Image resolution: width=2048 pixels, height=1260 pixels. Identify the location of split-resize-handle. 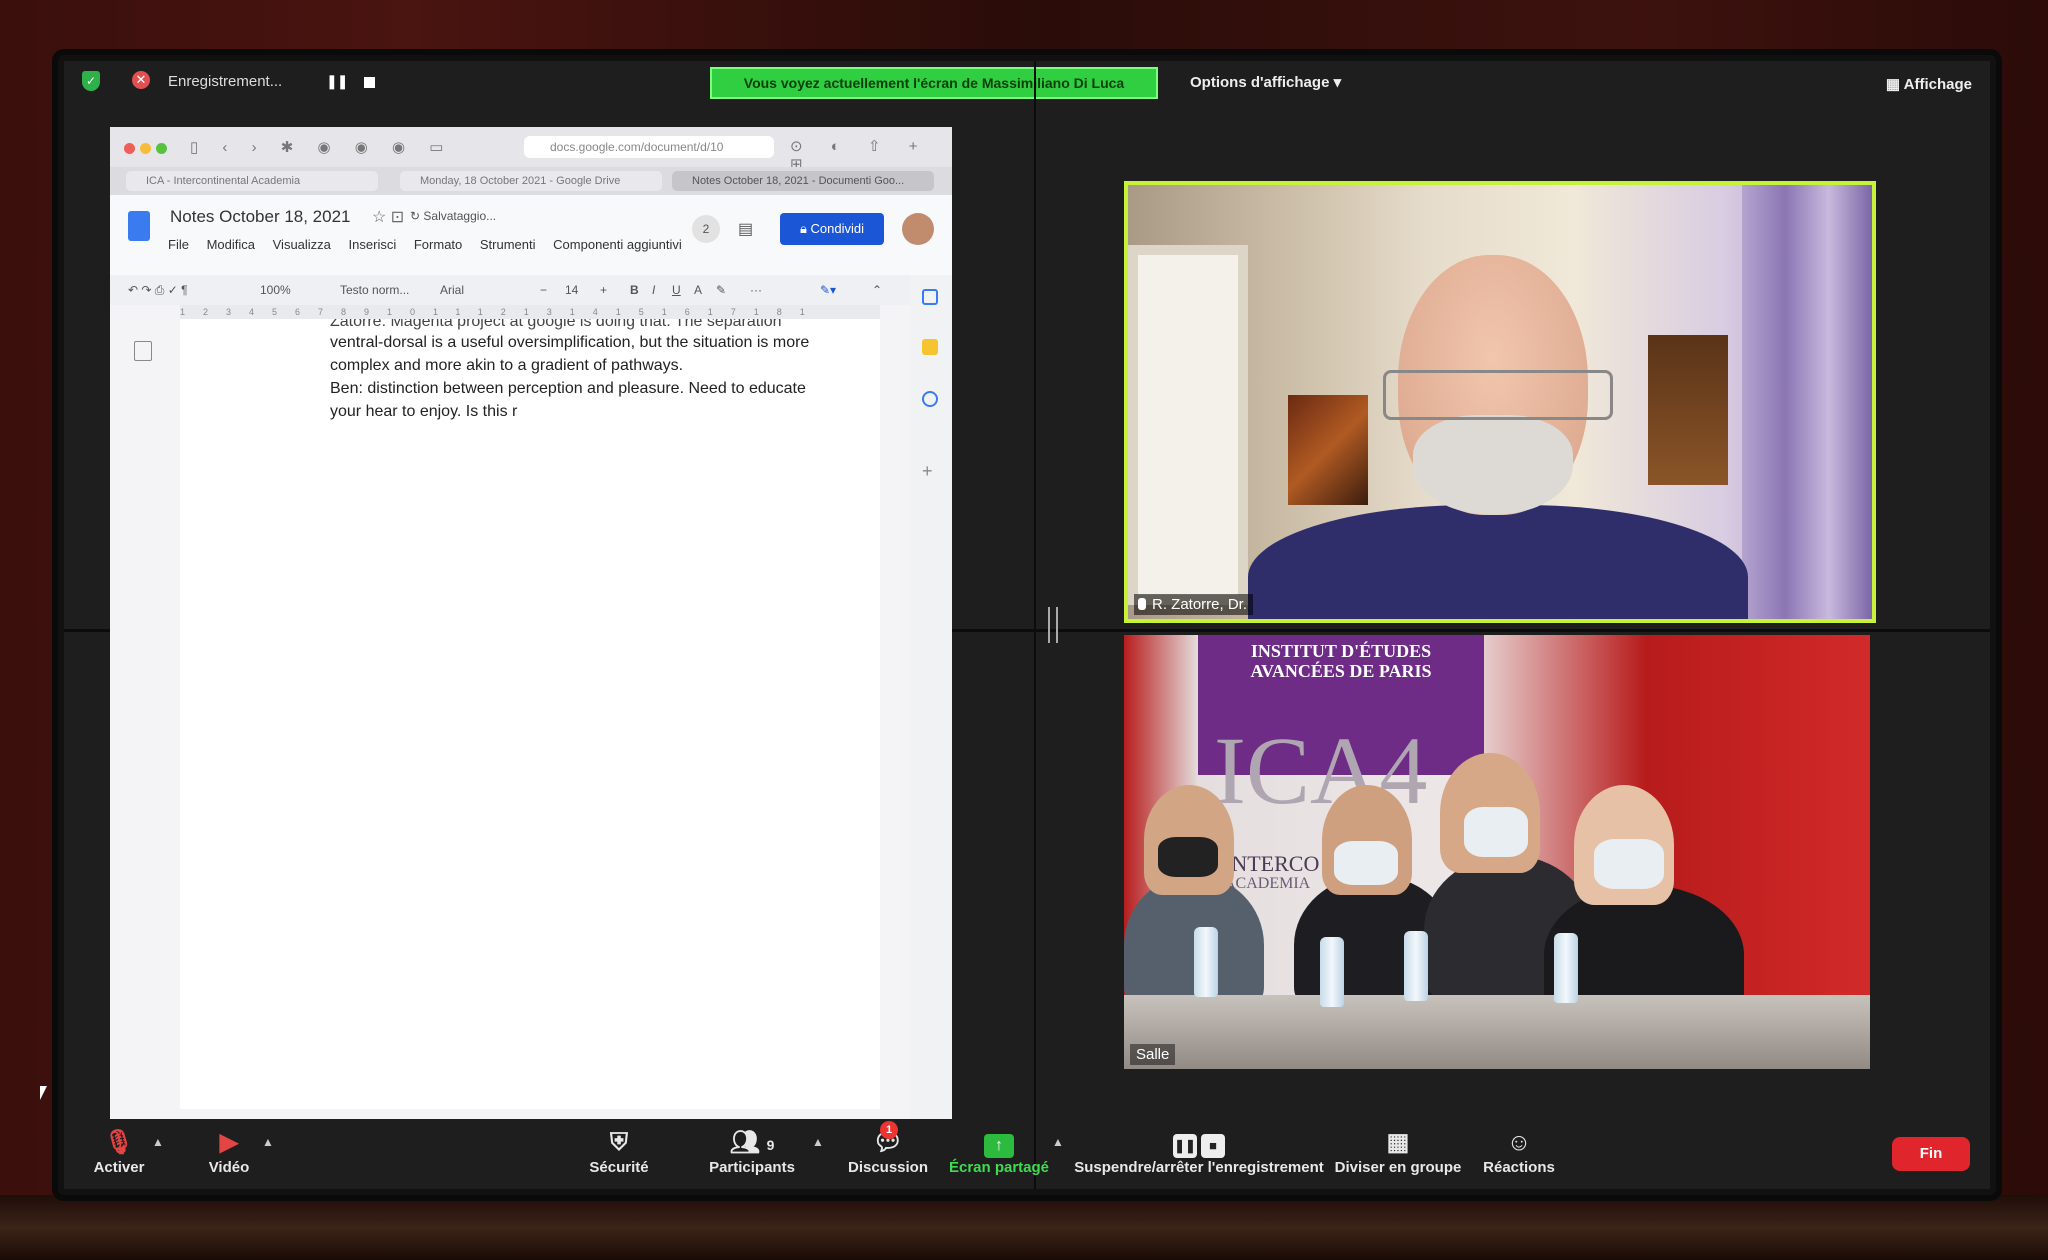
(1053, 625).